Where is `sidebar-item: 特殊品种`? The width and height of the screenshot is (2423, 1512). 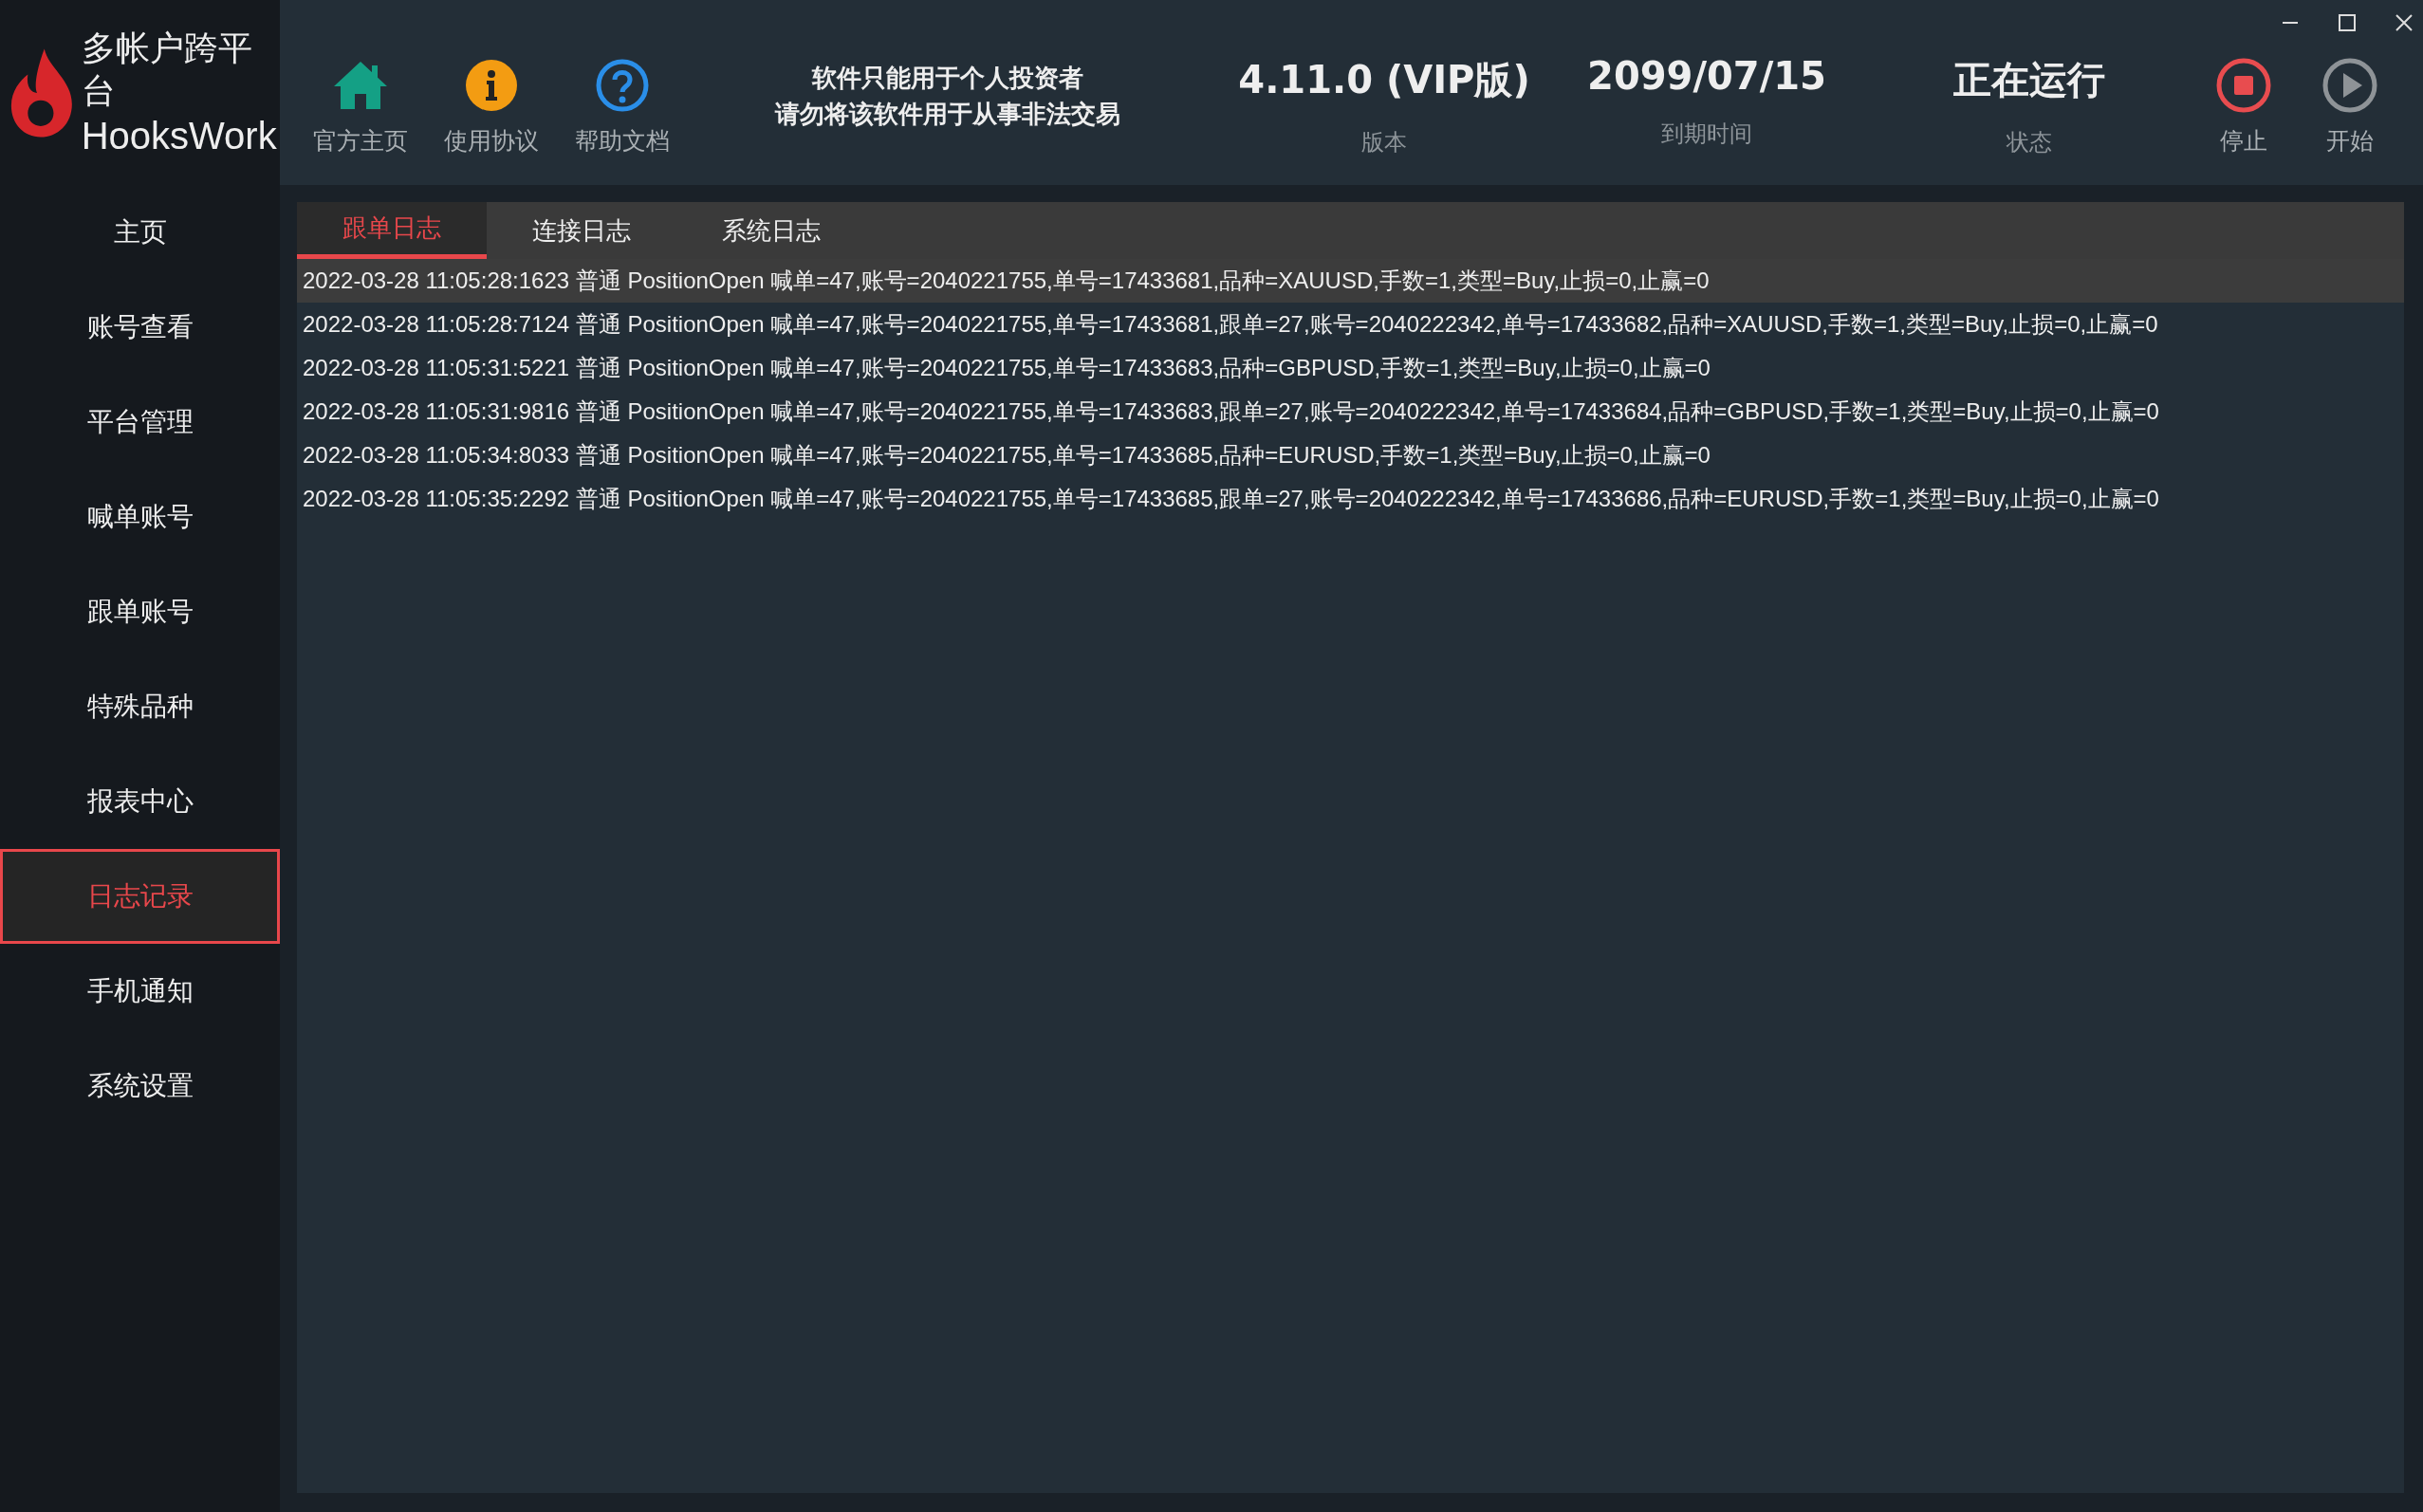
sidebar-item: 特殊品种 is located at coordinates (140, 706).